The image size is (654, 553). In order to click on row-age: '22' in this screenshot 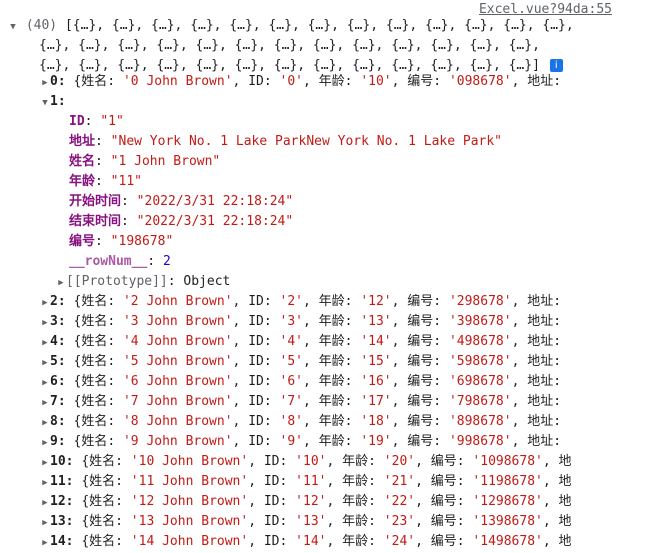, I will do `click(399, 501)`.